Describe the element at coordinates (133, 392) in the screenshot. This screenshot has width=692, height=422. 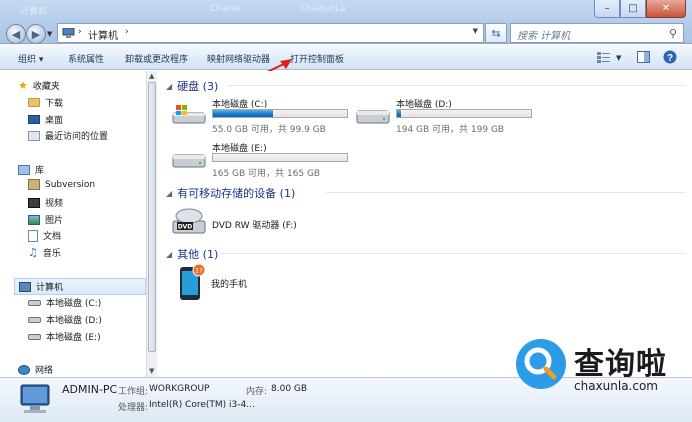
I see `workgroup-label: 工作组:` at that location.